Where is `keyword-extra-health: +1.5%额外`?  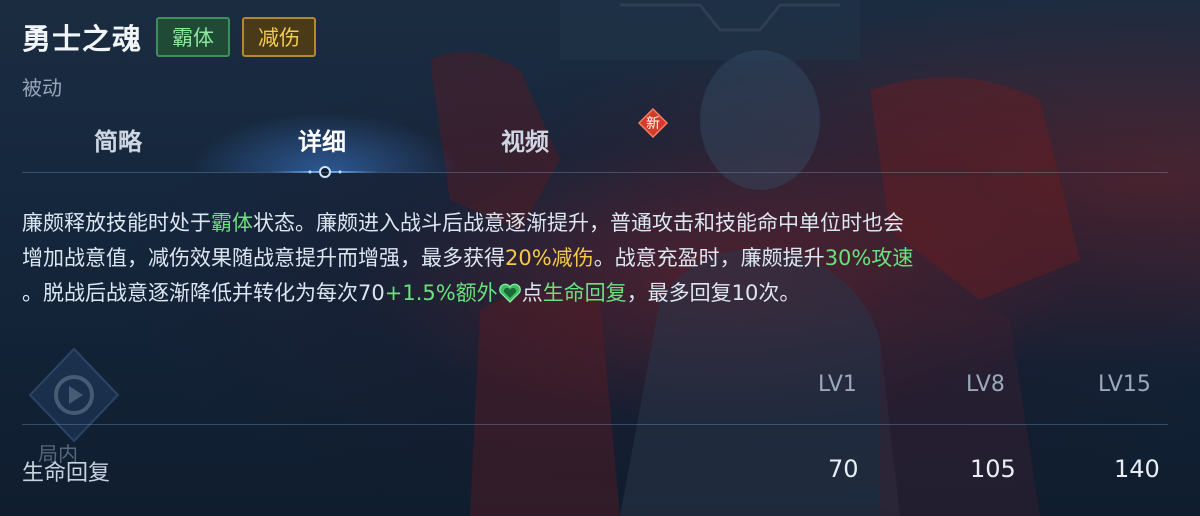 keyword-extra-health: +1.5%额外 is located at coordinates (441, 293).